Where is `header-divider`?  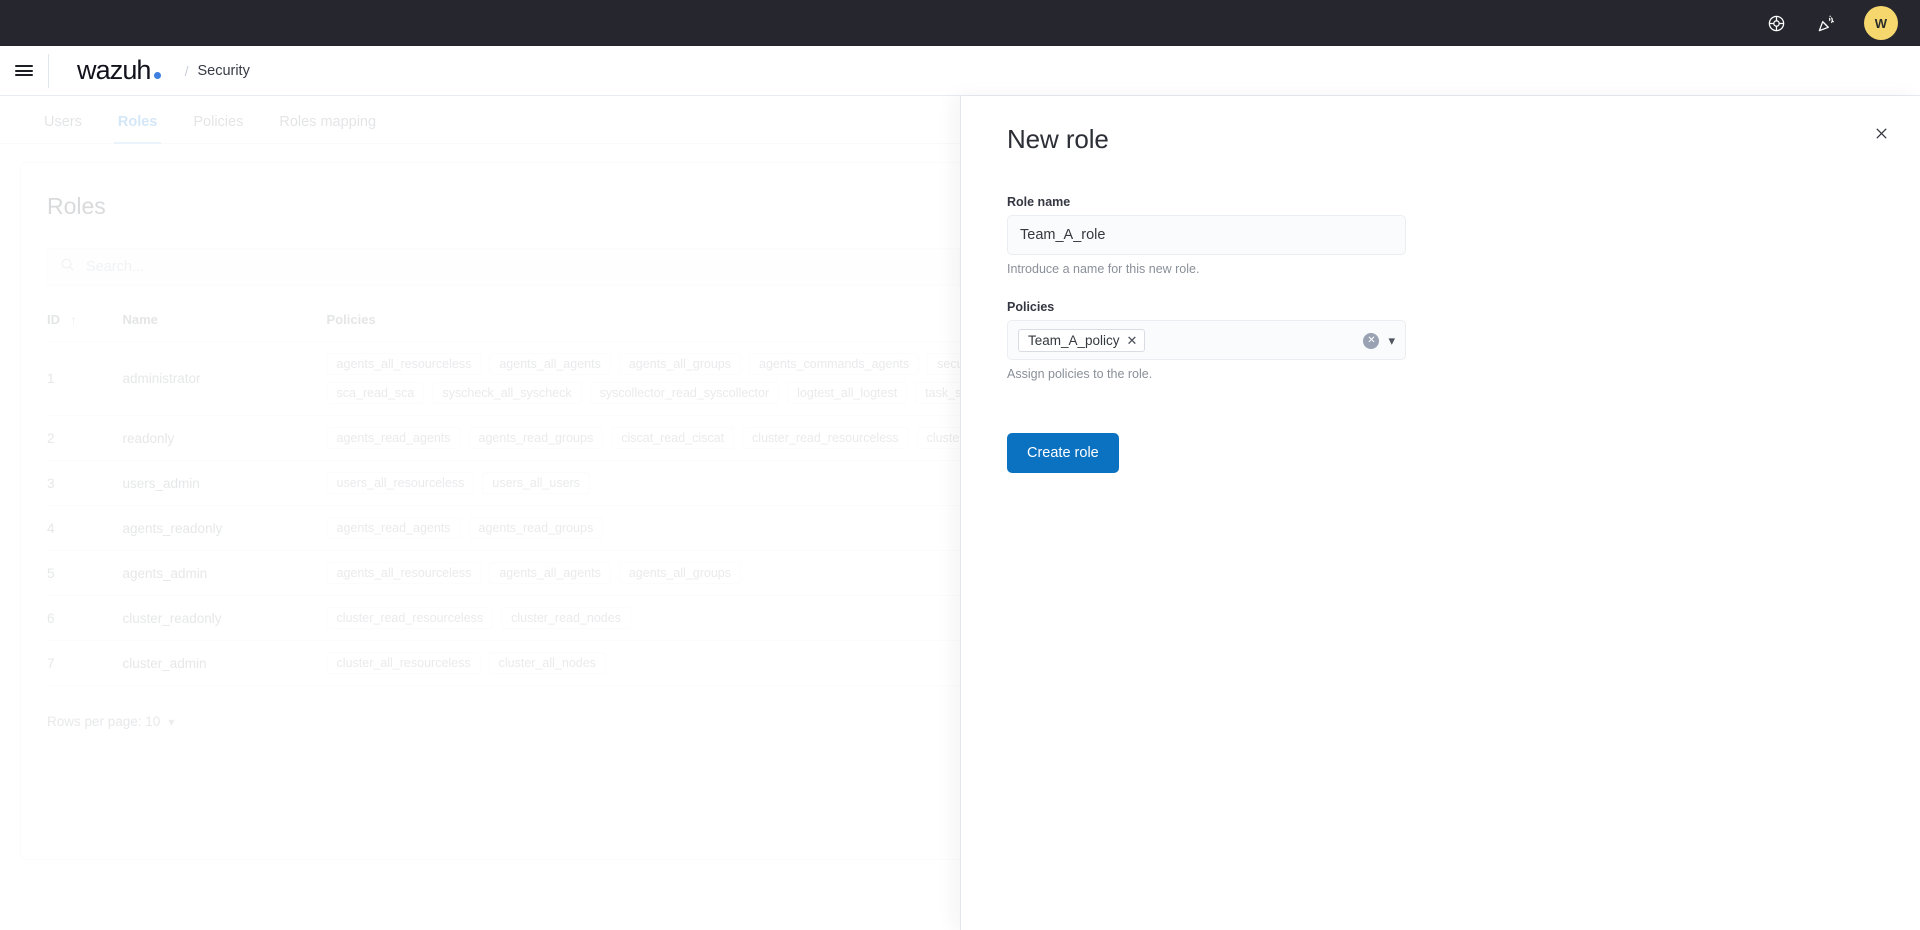
header-divider is located at coordinates (48, 70).